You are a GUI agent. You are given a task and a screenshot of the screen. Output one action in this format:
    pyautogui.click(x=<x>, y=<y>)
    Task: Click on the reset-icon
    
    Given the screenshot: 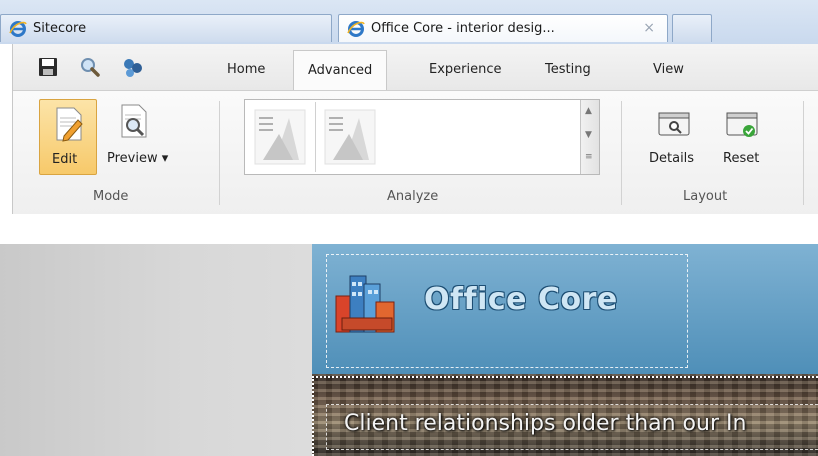 What is the action you would take?
    pyautogui.click(x=742, y=126)
    